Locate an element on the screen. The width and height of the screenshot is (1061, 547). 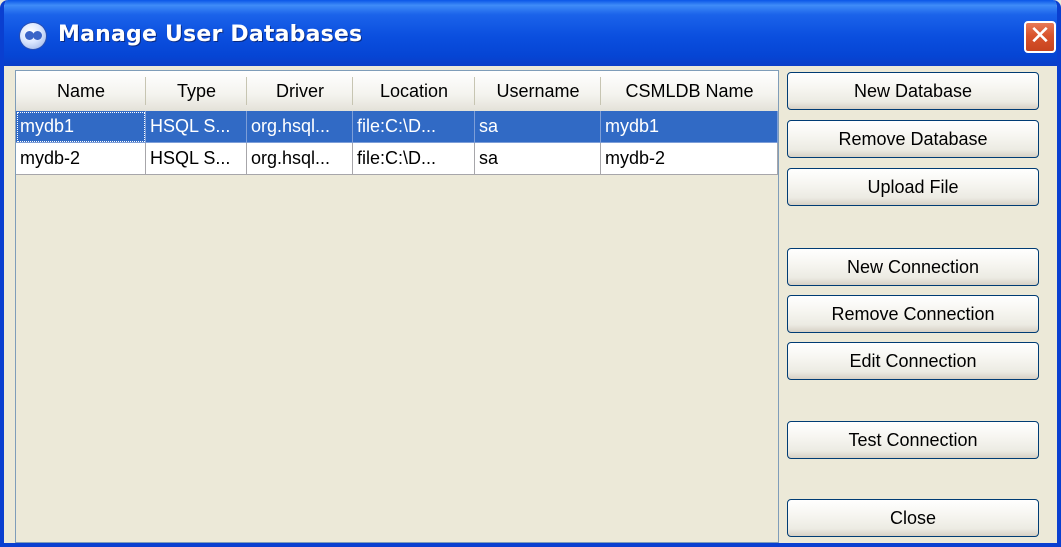
remove-database-button: Remove Database is located at coordinates (913, 139).